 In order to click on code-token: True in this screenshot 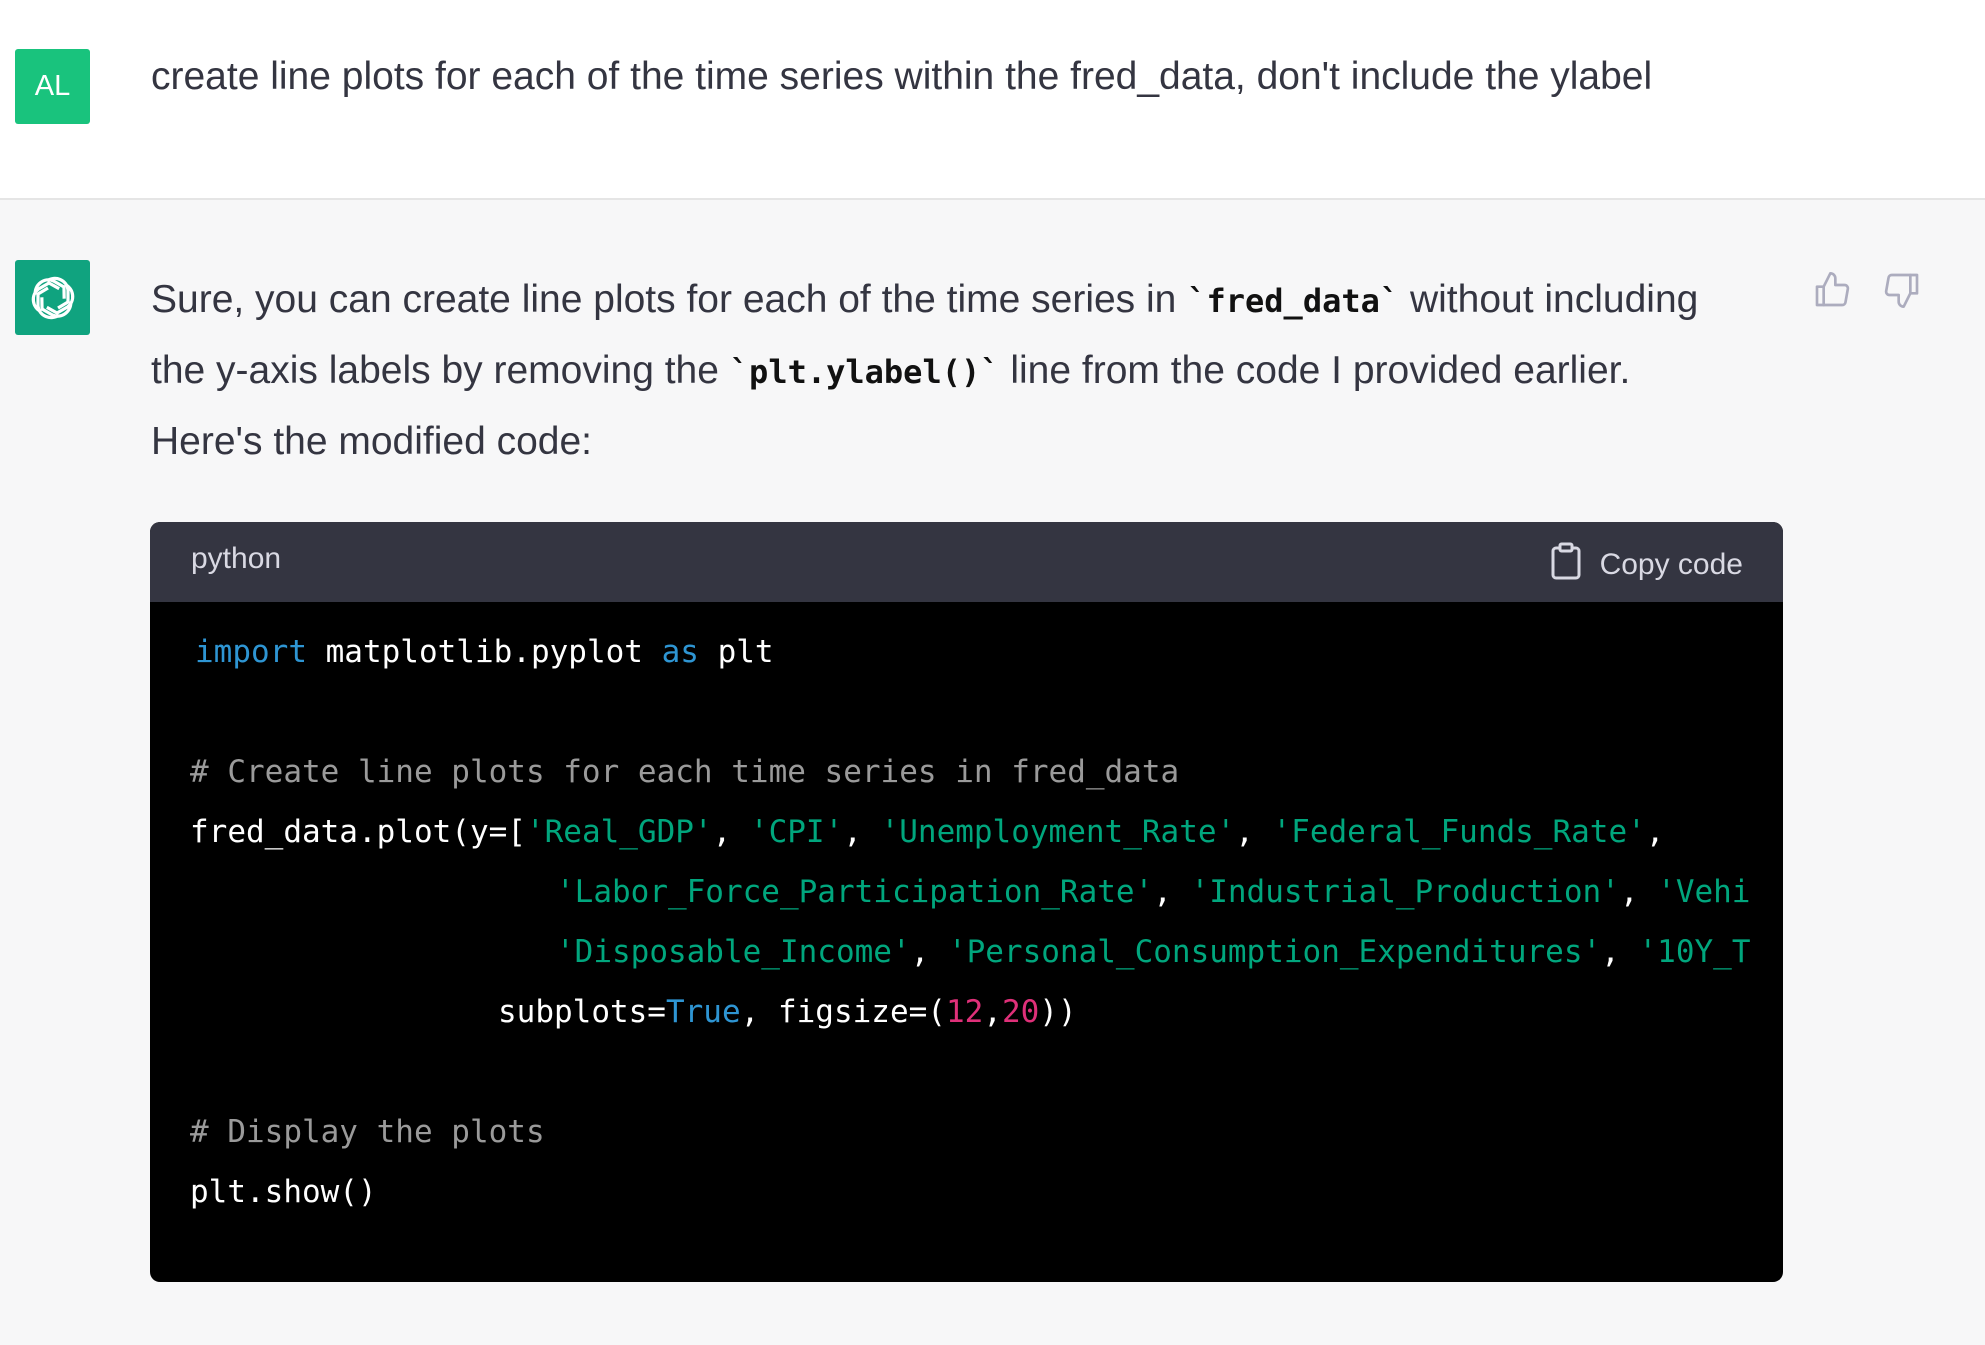, I will do `click(703, 1012)`.